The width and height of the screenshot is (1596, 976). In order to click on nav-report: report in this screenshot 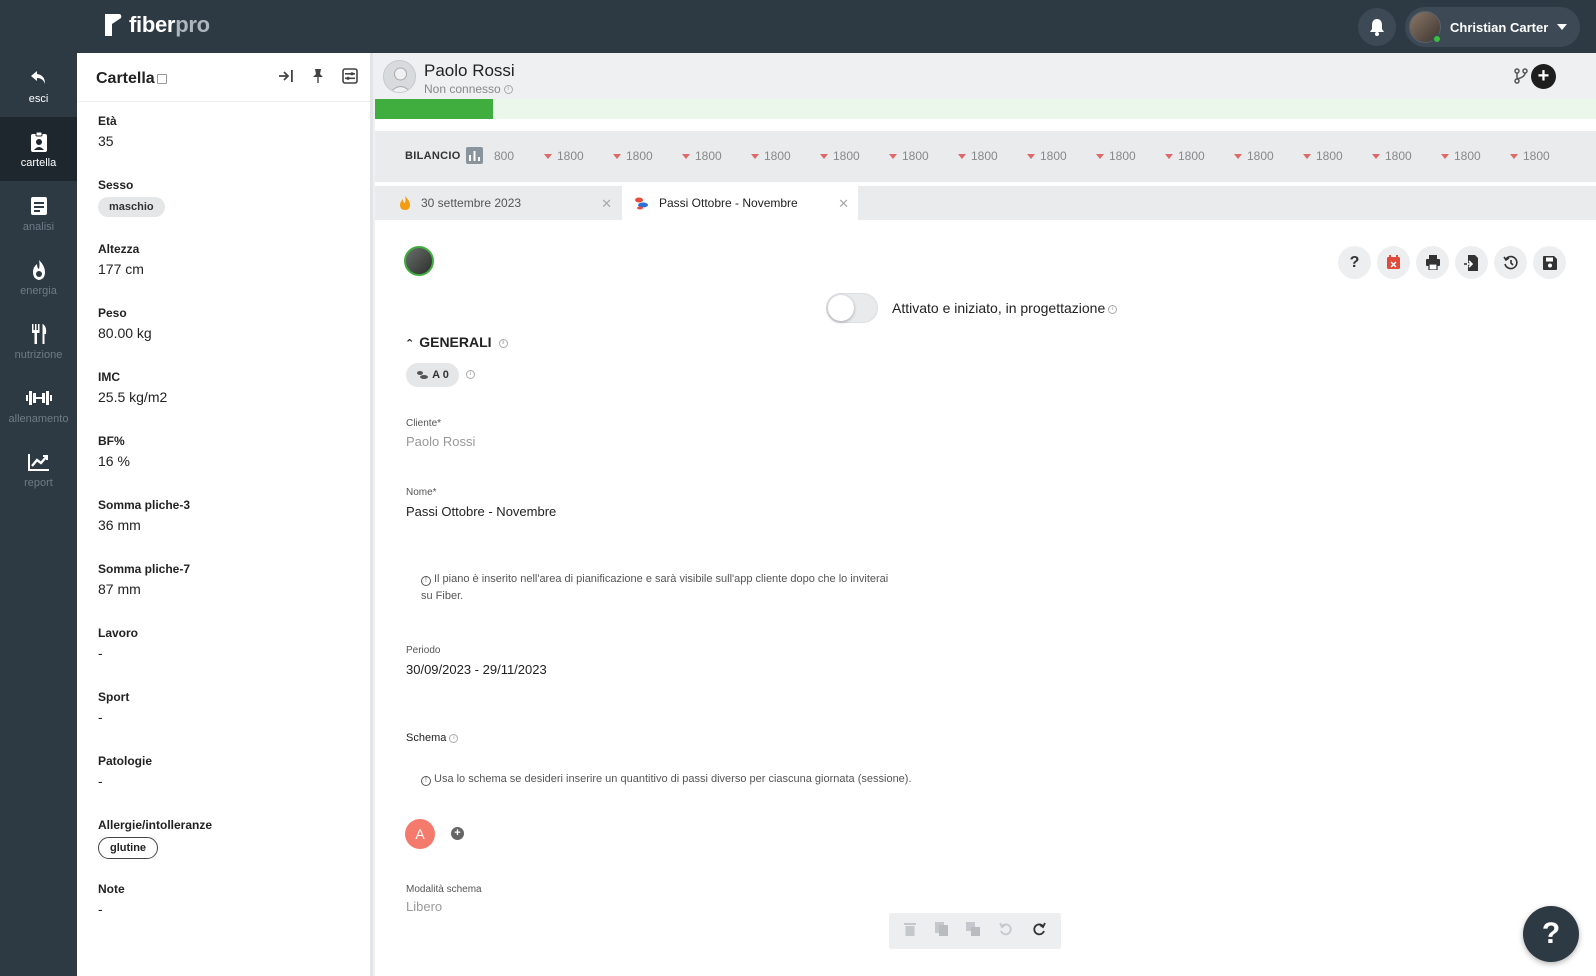, I will do `click(38, 469)`.